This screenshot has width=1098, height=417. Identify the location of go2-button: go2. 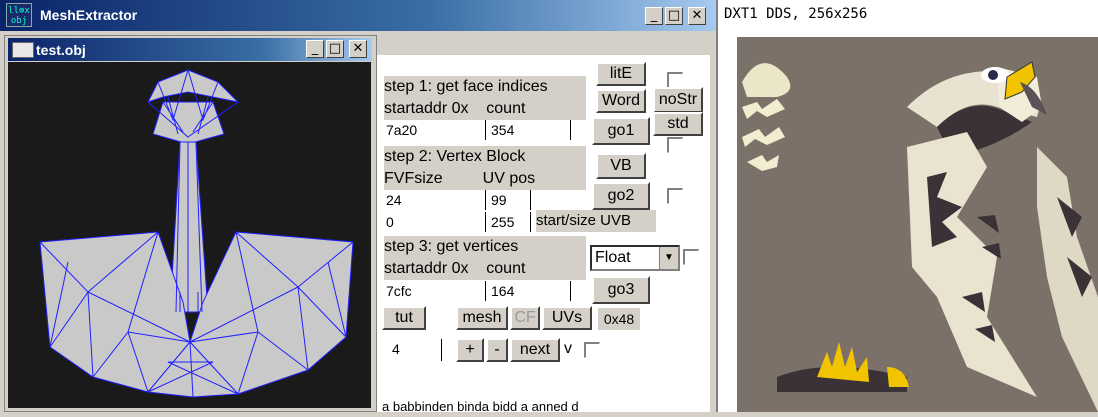
(621, 196).